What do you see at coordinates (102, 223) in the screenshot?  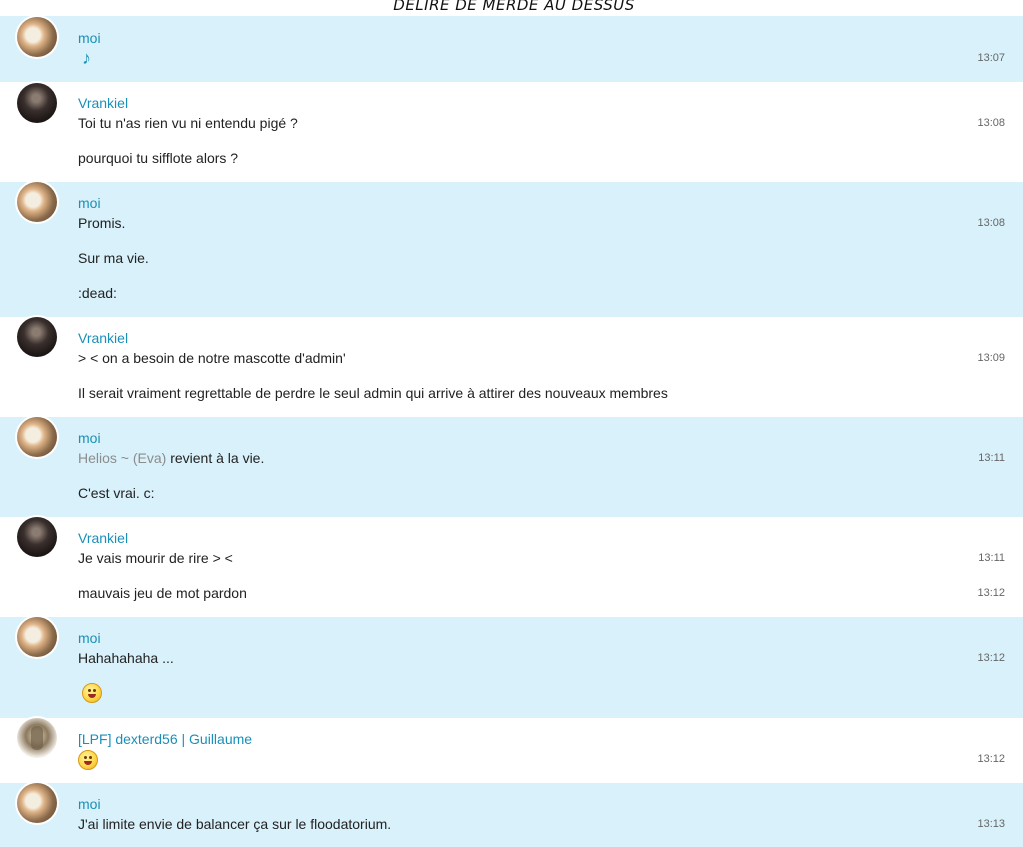 I see `message-text: Promis.` at bounding box center [102, 223].